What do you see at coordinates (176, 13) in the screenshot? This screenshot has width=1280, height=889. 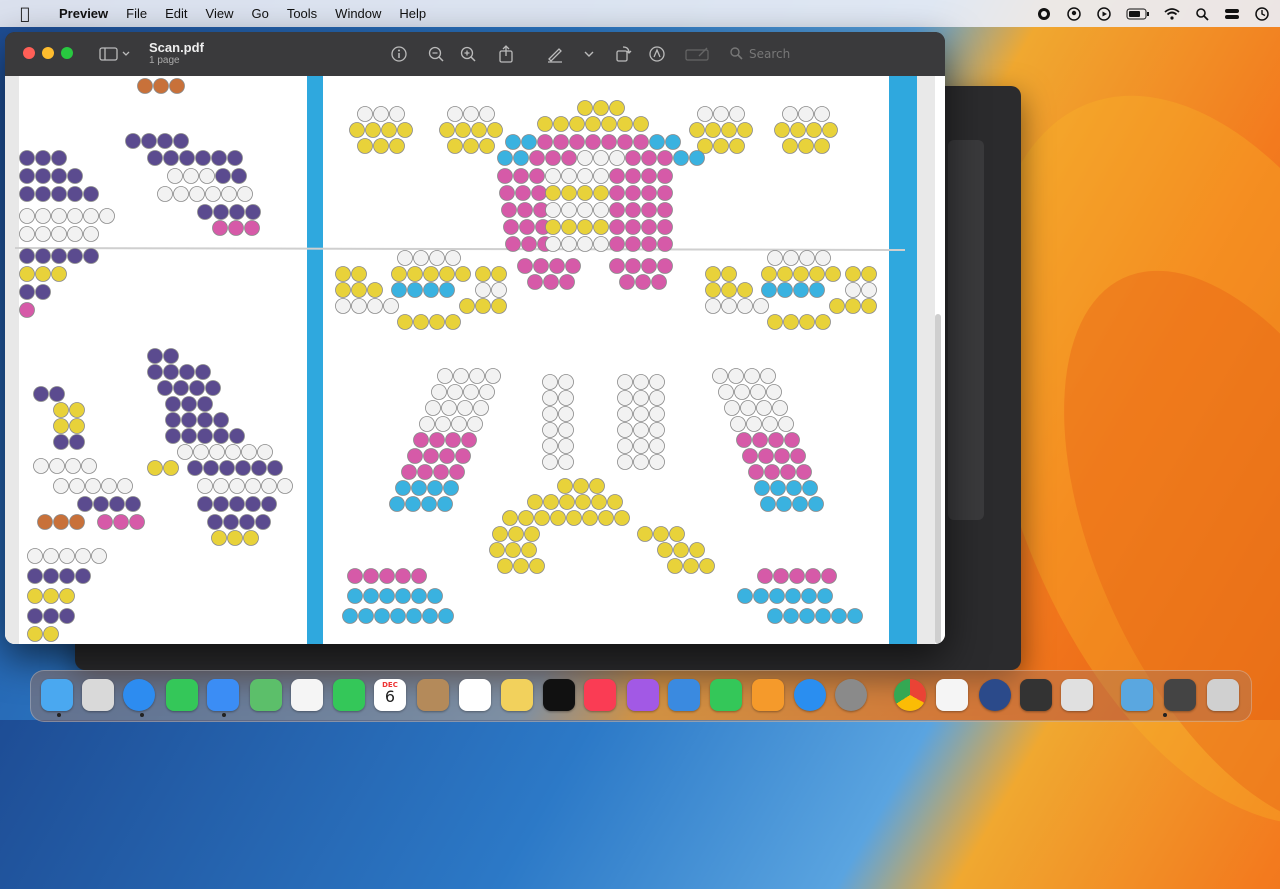 I see `menu-edit: Edit` at bounding box center [176, 13].